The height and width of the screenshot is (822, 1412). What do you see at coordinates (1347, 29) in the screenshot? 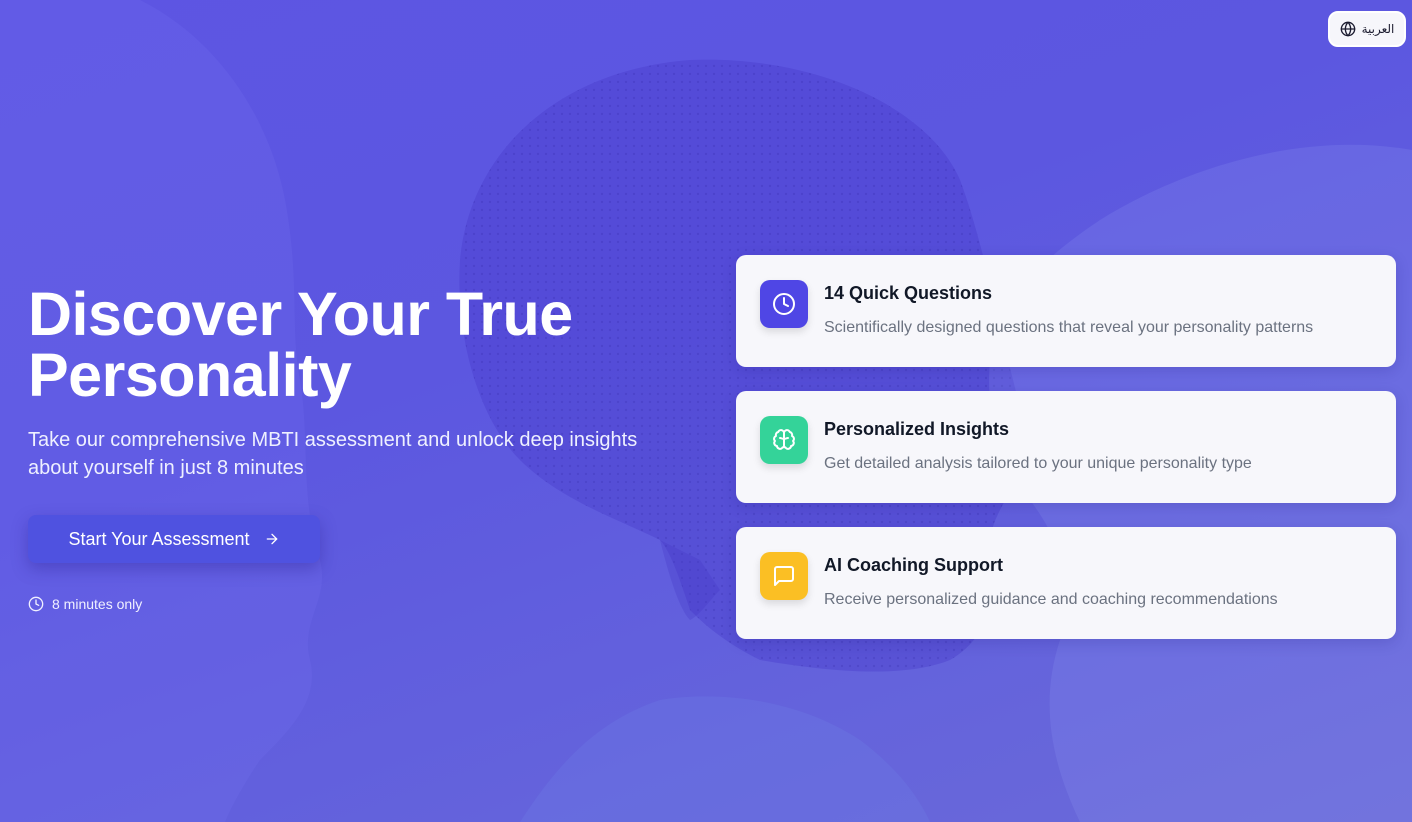
I see `globe-icon` at bounding box center [1347, 29].